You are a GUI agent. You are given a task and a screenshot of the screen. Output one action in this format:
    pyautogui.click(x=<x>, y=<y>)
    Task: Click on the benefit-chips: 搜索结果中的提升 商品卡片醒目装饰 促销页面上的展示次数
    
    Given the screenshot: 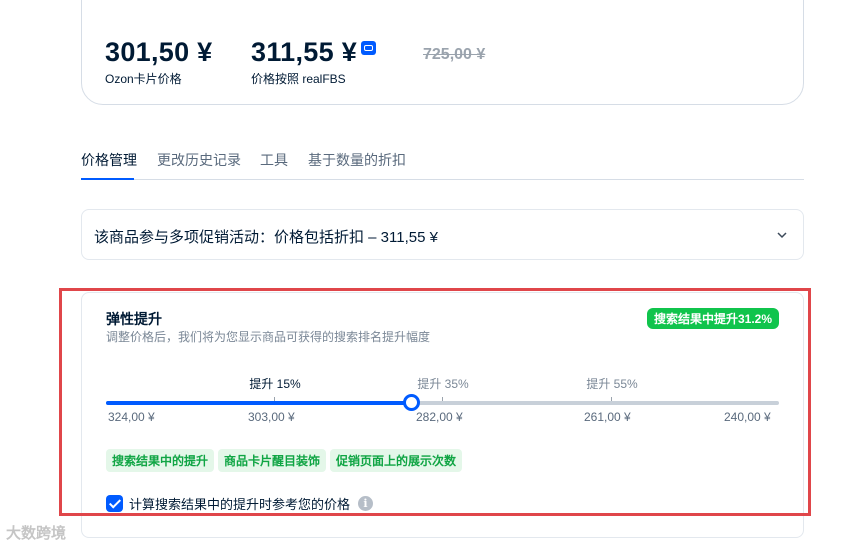 What is the action you would take?
    pyautogui.click(x=286, y=460)
    